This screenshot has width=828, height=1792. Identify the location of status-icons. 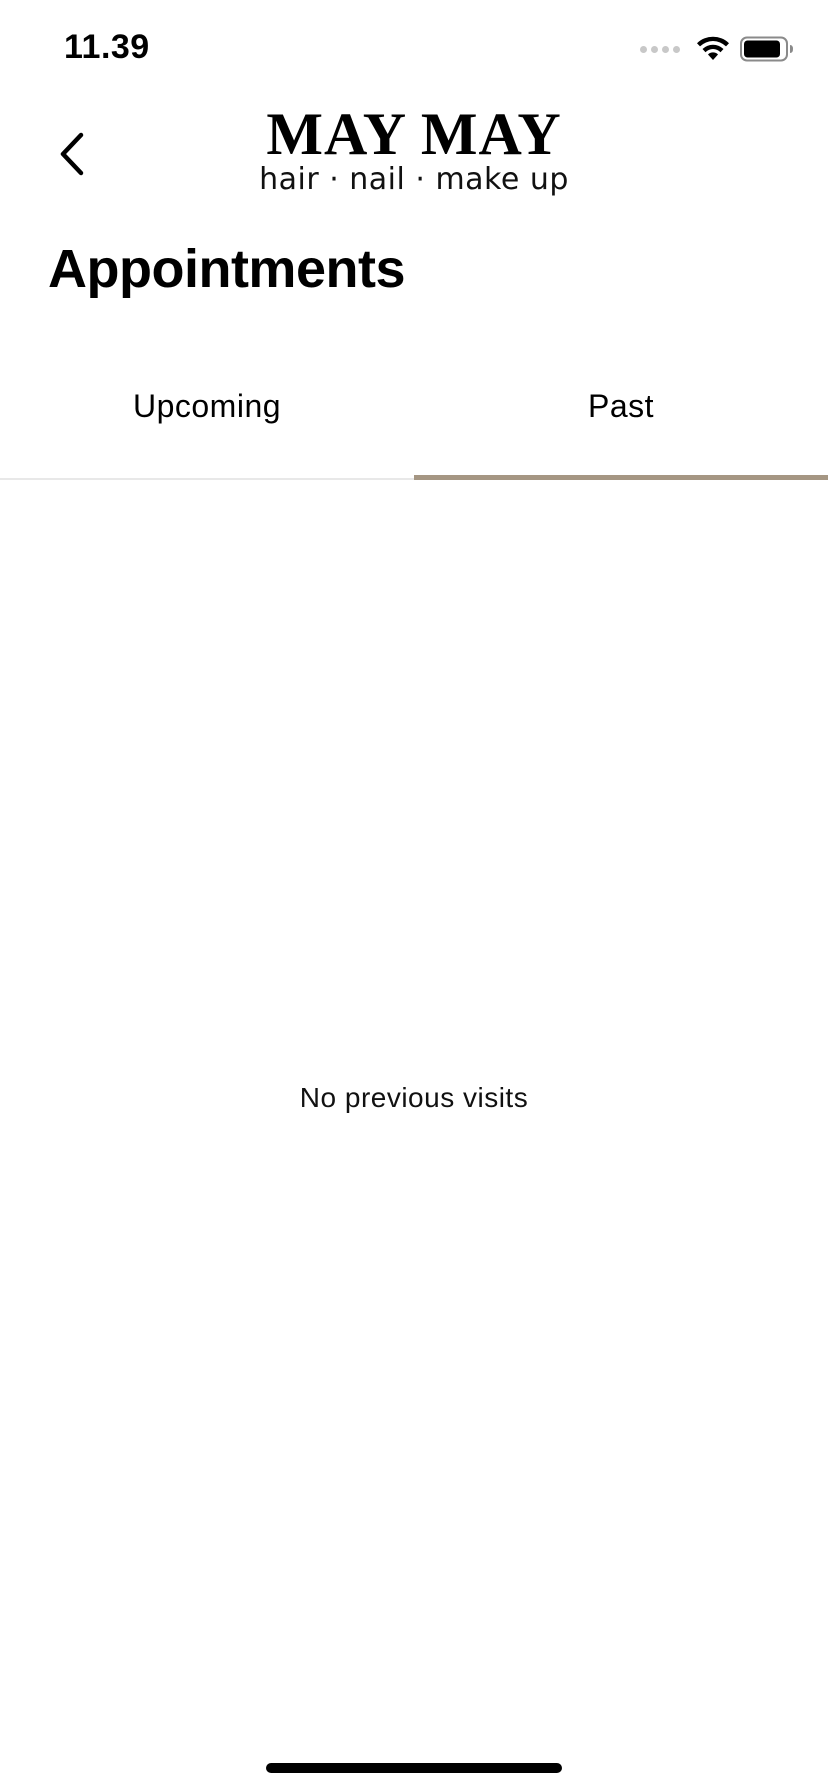
(717, 49).